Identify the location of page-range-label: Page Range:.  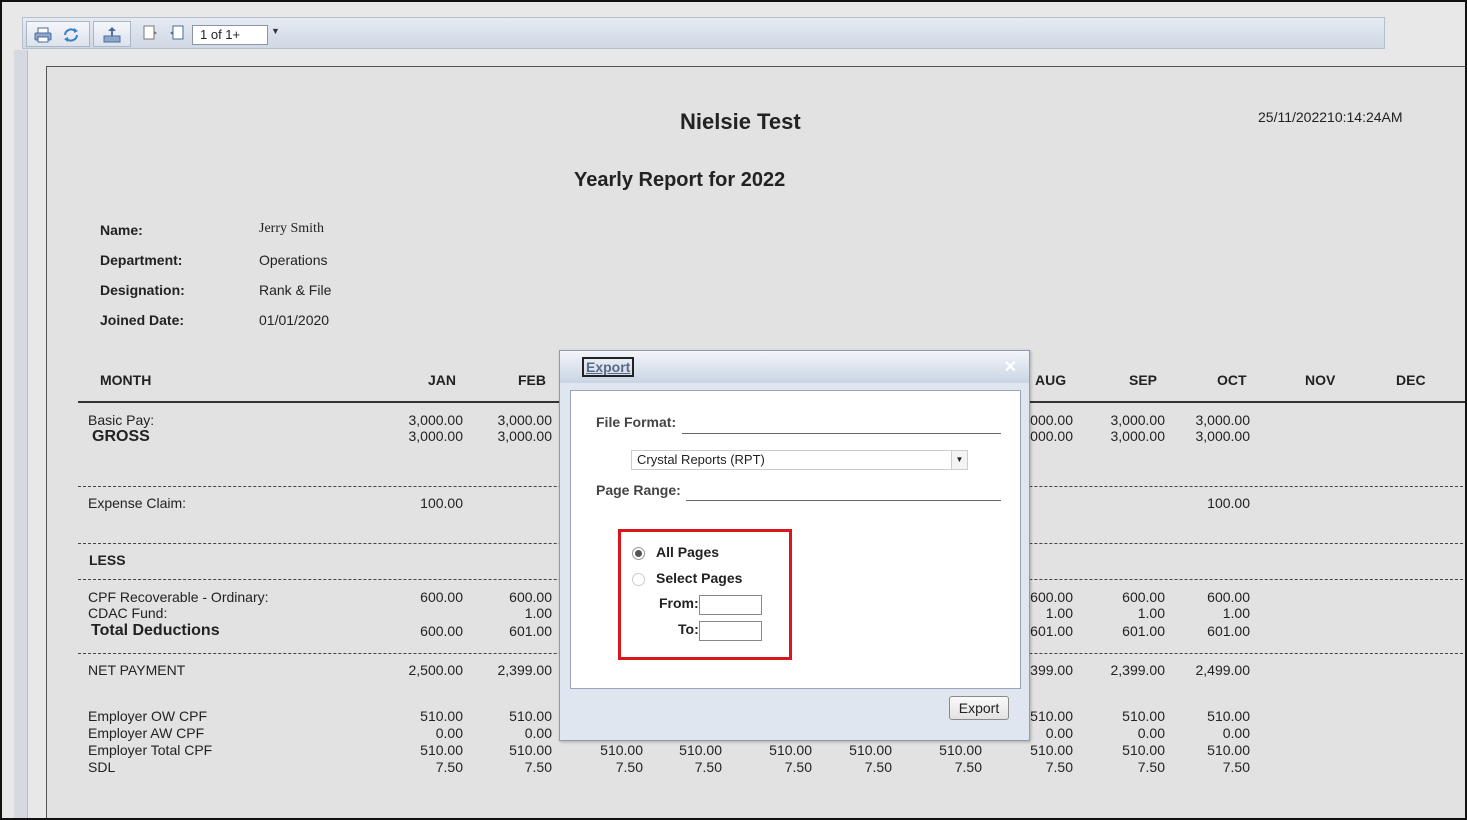
(638, 490).